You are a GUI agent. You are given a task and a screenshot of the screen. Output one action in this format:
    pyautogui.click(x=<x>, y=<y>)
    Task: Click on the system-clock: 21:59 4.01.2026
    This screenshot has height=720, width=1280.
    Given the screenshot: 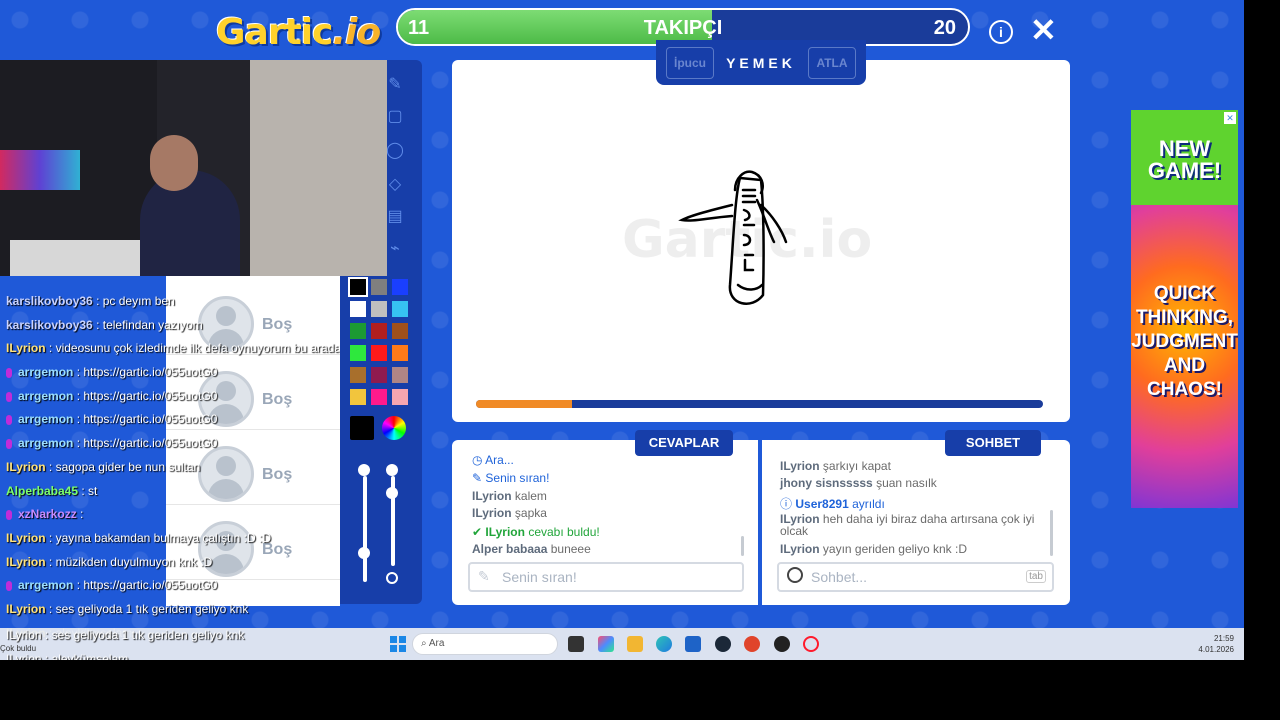 What is the action you would take?
    pyautogui.click(x=1216, y=644)
    